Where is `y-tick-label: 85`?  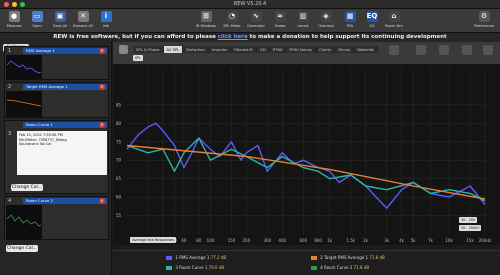 y-tick-label: 85 is located at coordinates (119, 104).